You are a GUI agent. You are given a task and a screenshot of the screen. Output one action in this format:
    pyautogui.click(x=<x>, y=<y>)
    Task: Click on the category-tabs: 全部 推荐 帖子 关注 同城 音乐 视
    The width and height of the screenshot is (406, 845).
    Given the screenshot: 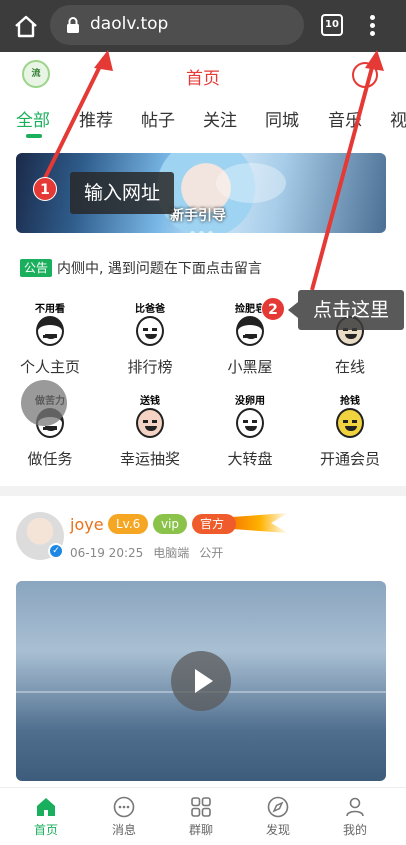 What is the action you would take?
    pyautogui.click(x=203, y=120)
    